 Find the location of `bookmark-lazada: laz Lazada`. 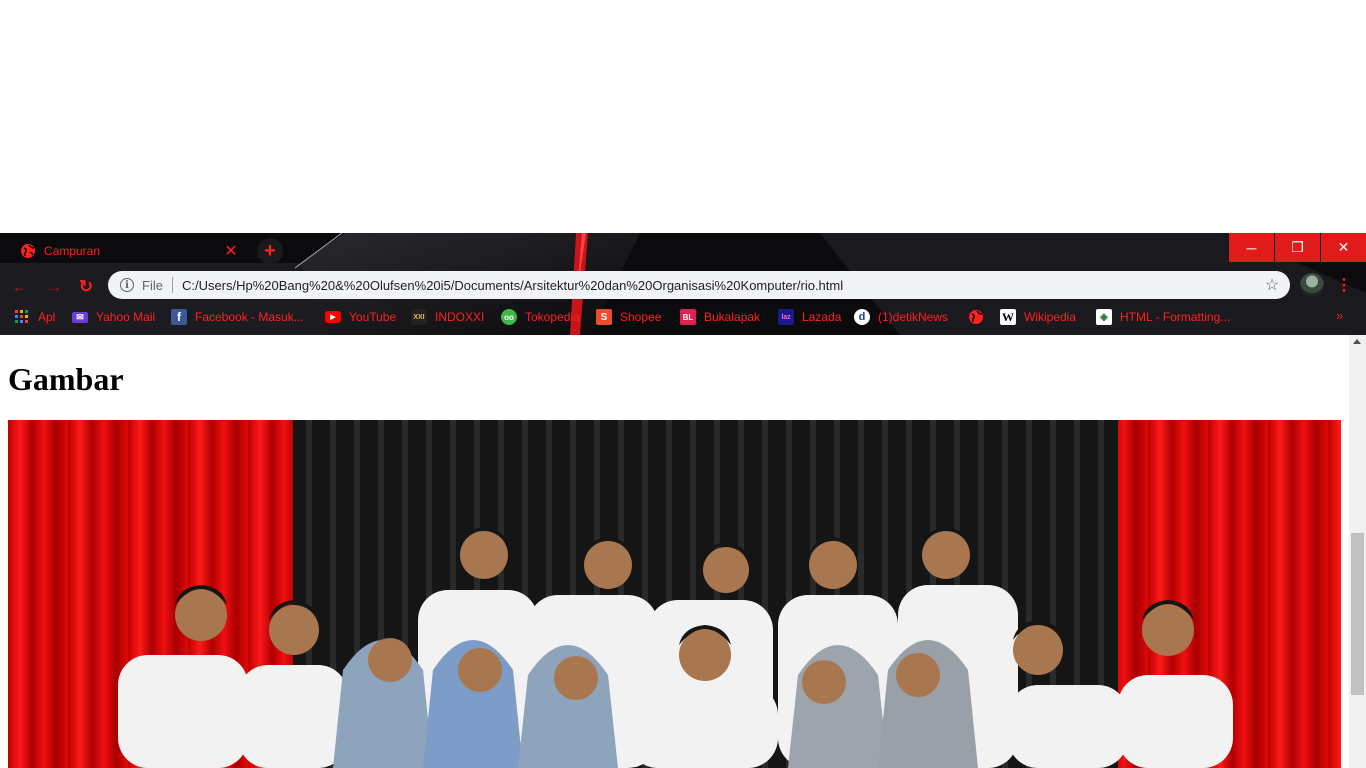

bookmark-lazada: laz Lazada is located at coordinates (809, 317).